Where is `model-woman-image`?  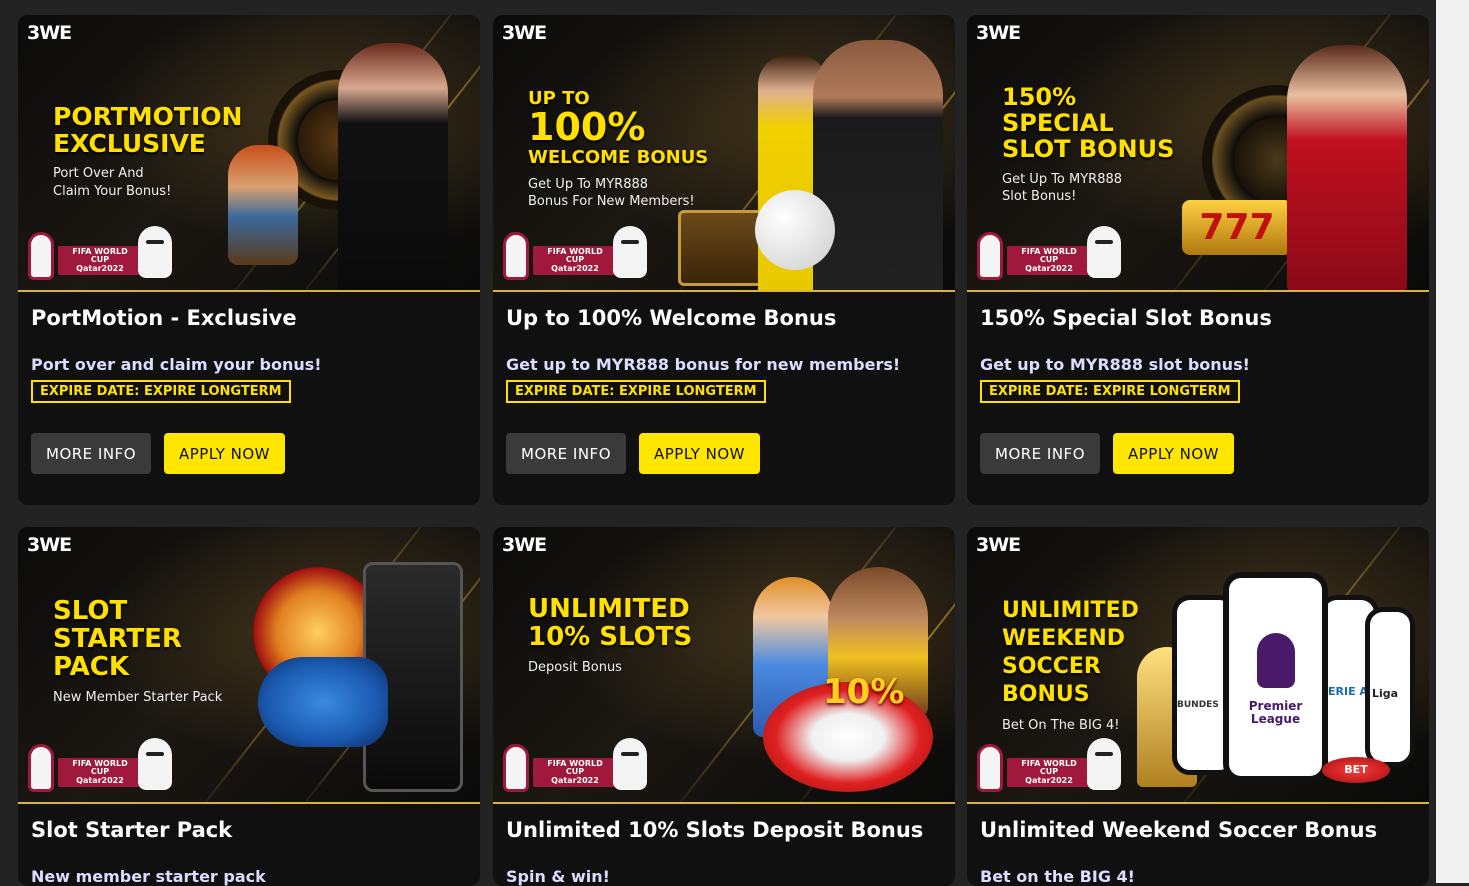
model-woman-image is located at coordinates (393, 166).